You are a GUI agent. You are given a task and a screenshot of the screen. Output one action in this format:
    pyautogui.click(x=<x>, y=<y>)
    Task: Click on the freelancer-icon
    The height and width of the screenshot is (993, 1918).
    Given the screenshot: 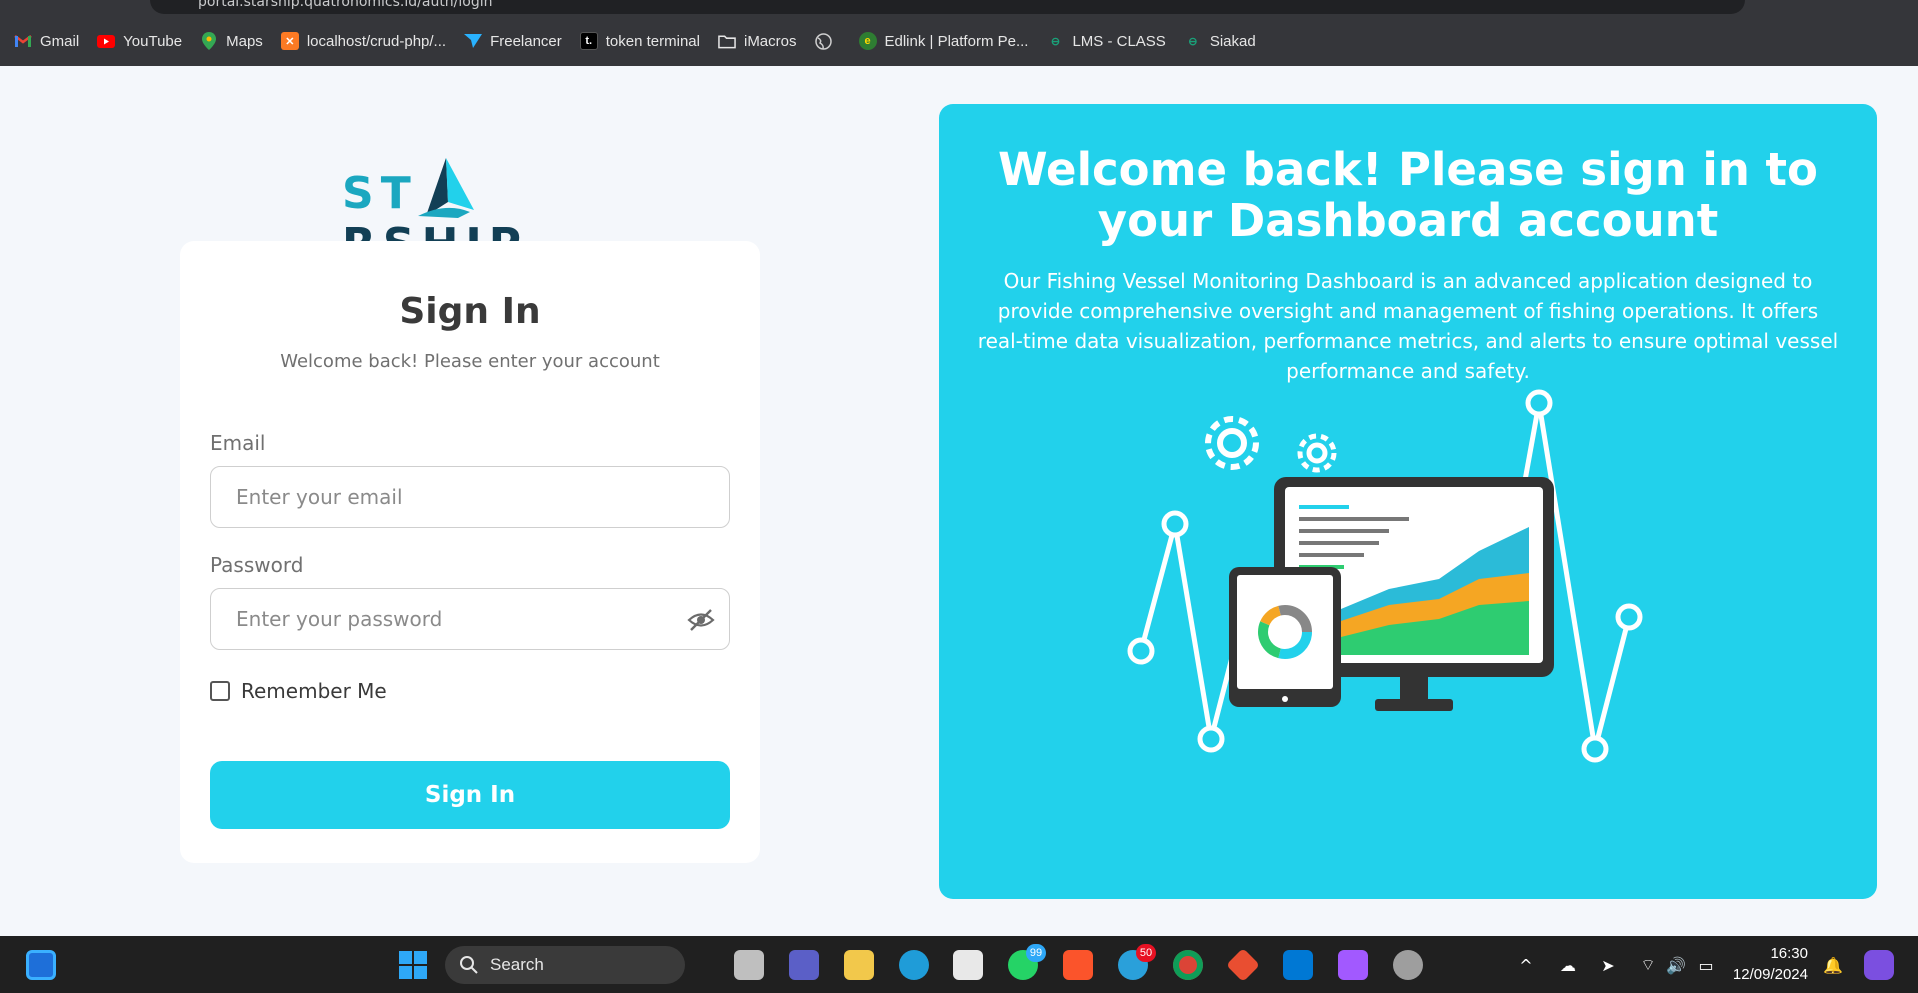 What is the action you would take?
    pyautogui.click(x=473, y=41)
    